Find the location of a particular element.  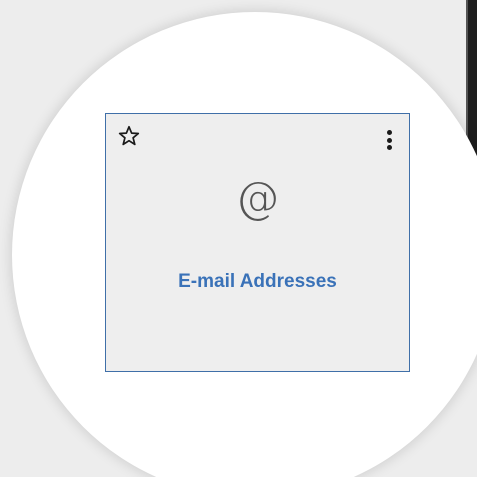

more-options-icon is located at coordinates (389, 142).